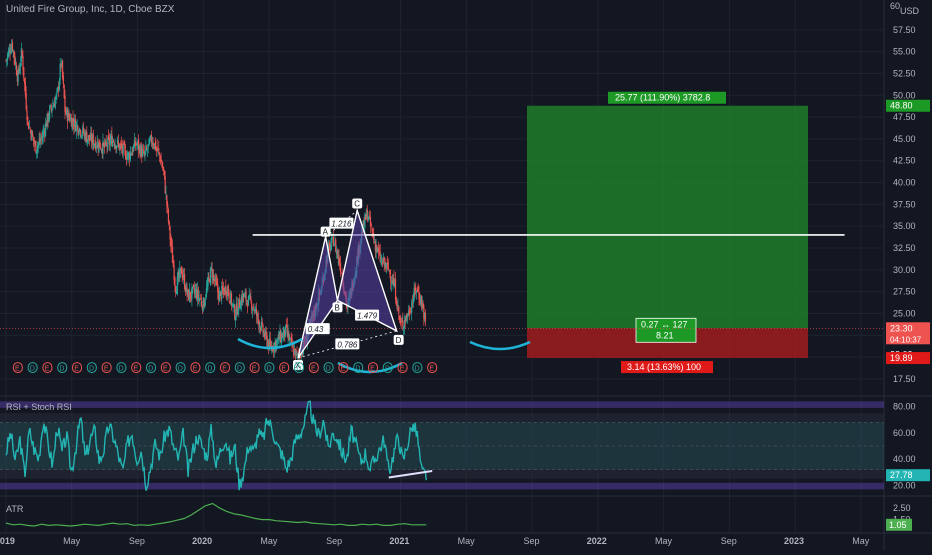  Describe the element at coordinates (15, 509) in the screenshot. I see `atr-pane-label: ATR` at that location.